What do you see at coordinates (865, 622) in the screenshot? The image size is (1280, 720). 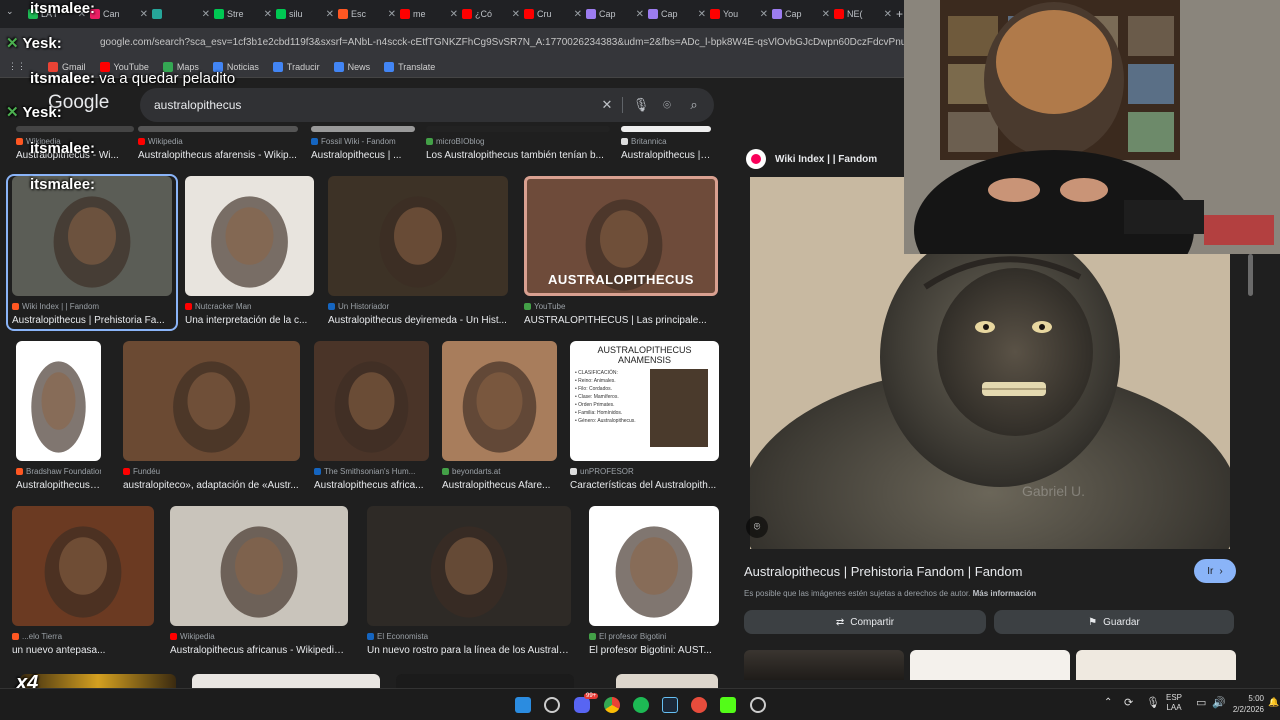 I see `share-button: ⇄ Compartir` at bounding box center [865, 622].